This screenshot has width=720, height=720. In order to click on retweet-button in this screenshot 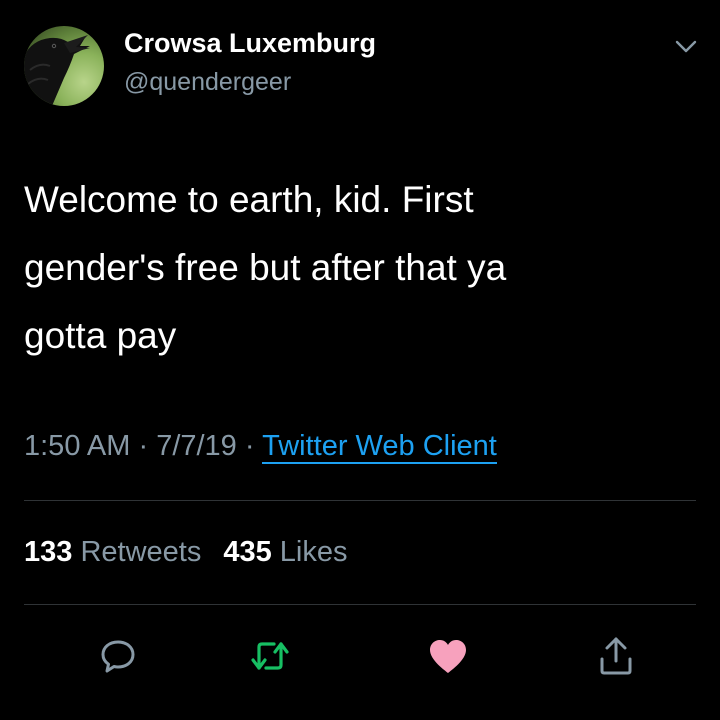, I will do `click(270, 656)`.